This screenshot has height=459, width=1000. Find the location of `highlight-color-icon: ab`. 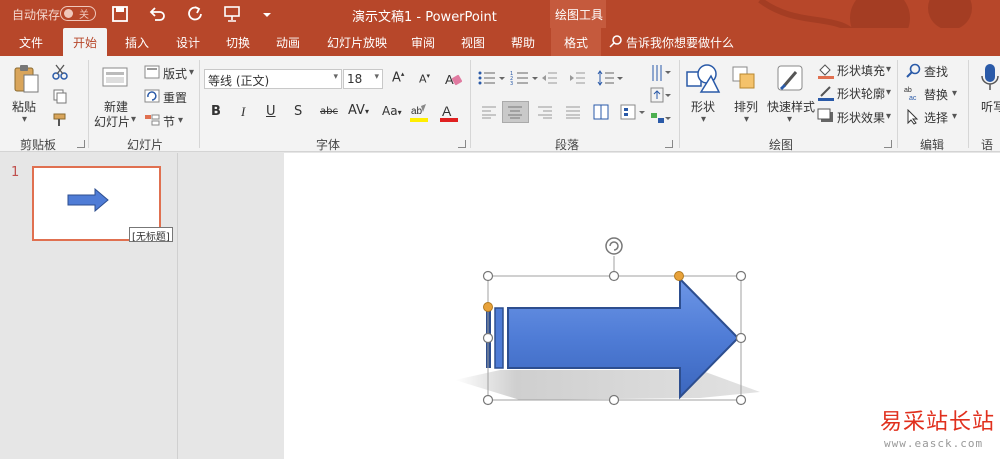

highlight-color-icon: ab is located at coordinates (420, 113).